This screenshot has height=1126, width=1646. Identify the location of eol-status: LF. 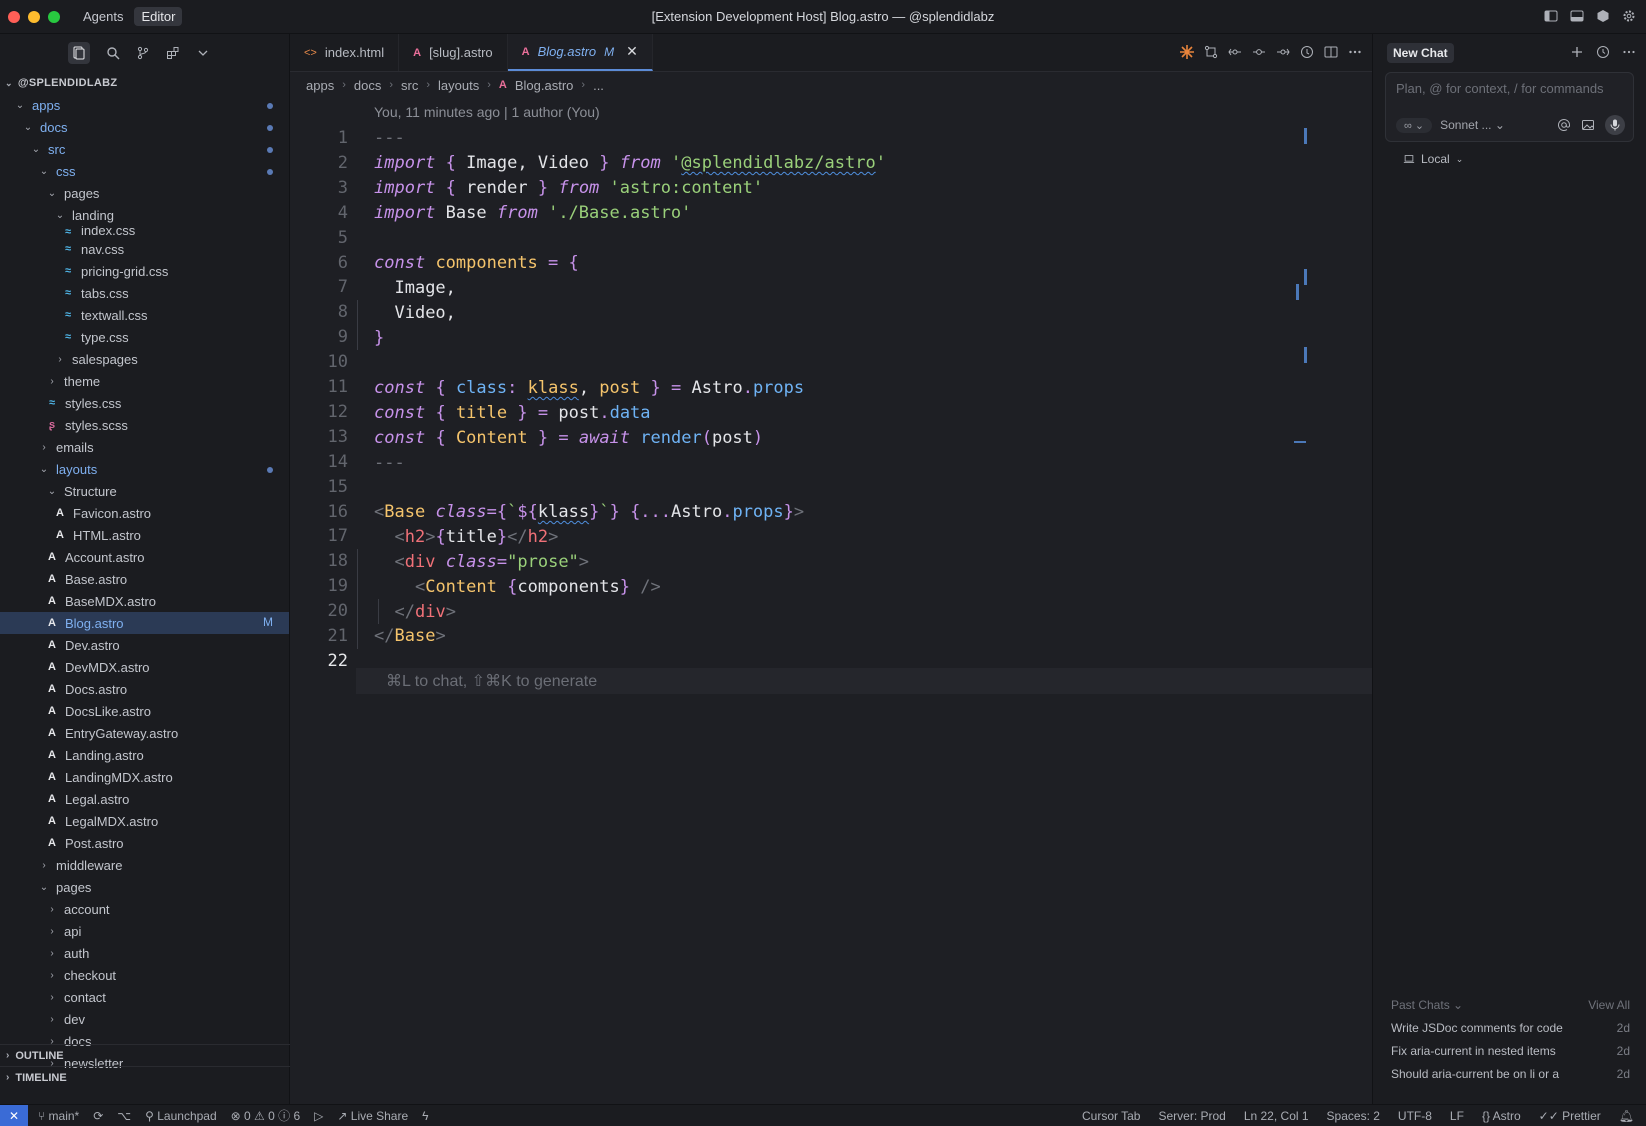
(1457, 1116).